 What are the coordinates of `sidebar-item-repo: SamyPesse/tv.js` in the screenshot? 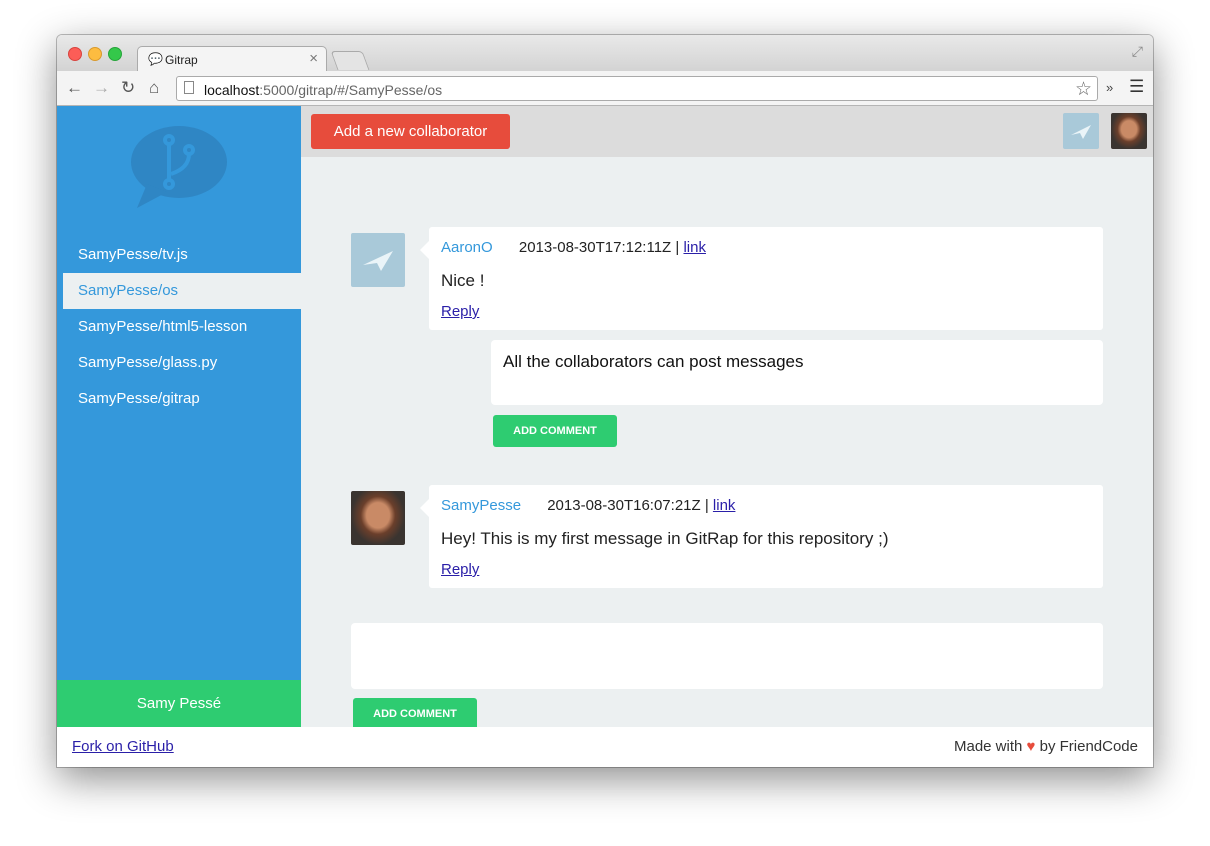 It's located at (179, 255).